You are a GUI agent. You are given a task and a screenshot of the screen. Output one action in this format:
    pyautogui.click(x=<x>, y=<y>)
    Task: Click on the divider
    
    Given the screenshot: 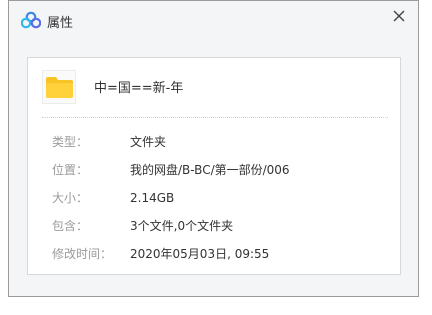 What is the action you would take?
    pyautogui.click(x=215, y=117)
    